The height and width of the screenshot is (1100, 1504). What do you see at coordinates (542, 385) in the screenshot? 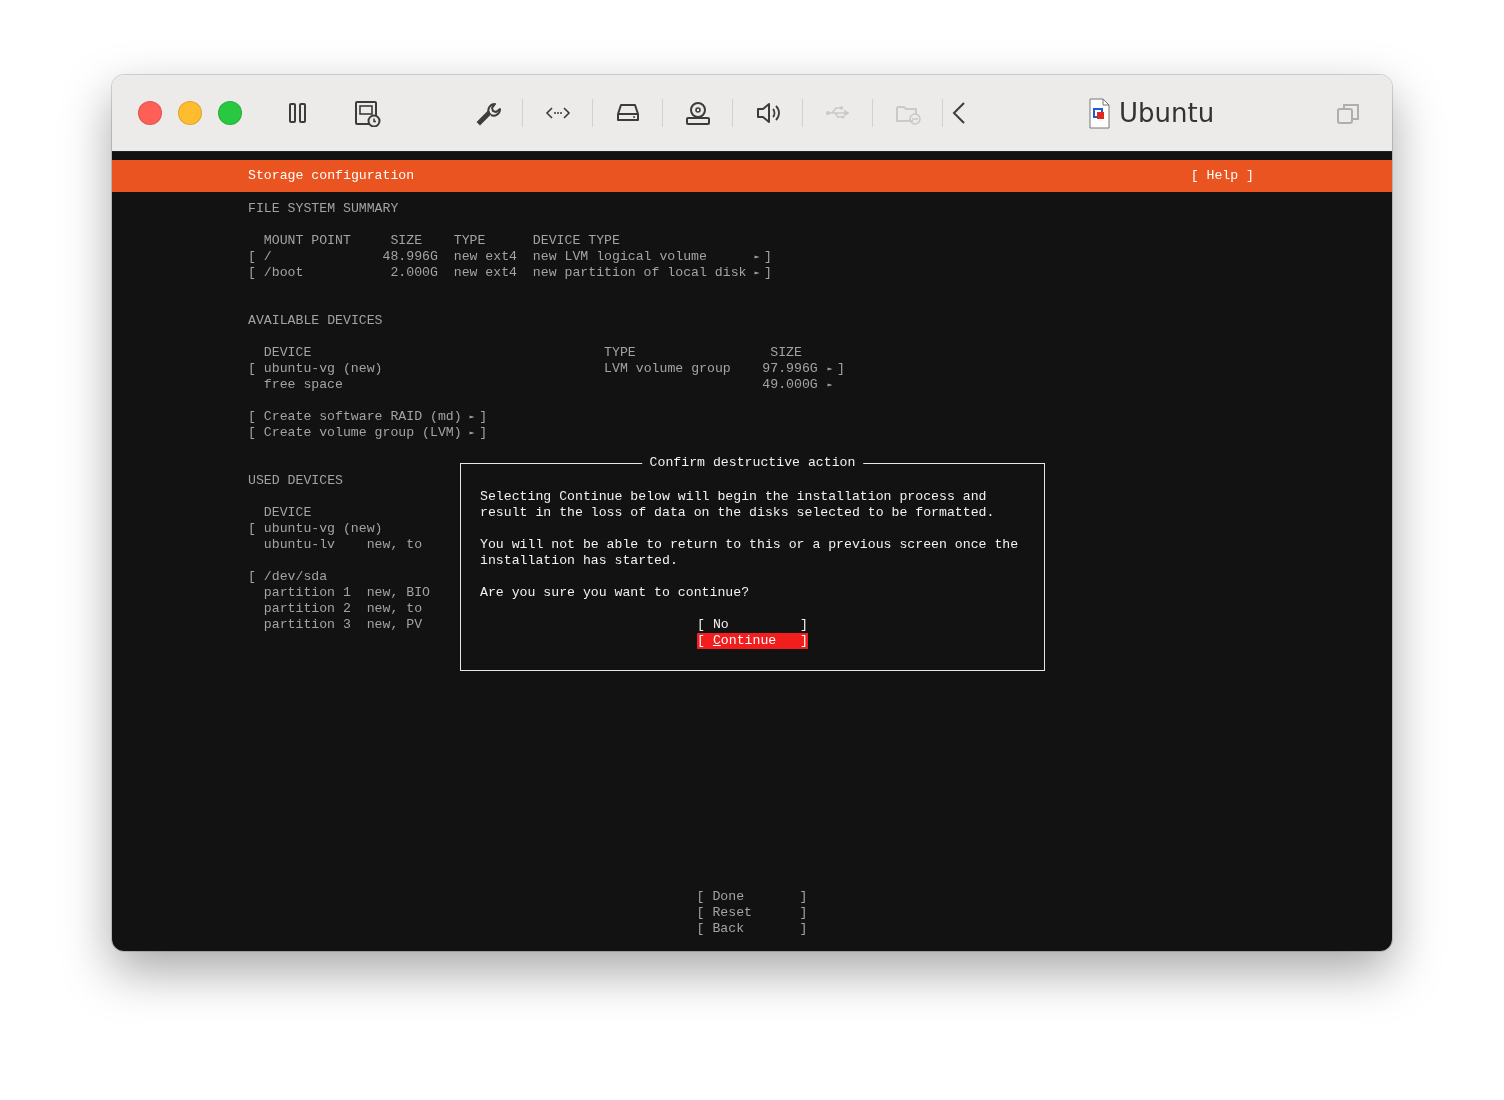
I see `device-row: free space 49.000G ►` at bounding box center [542, 385].